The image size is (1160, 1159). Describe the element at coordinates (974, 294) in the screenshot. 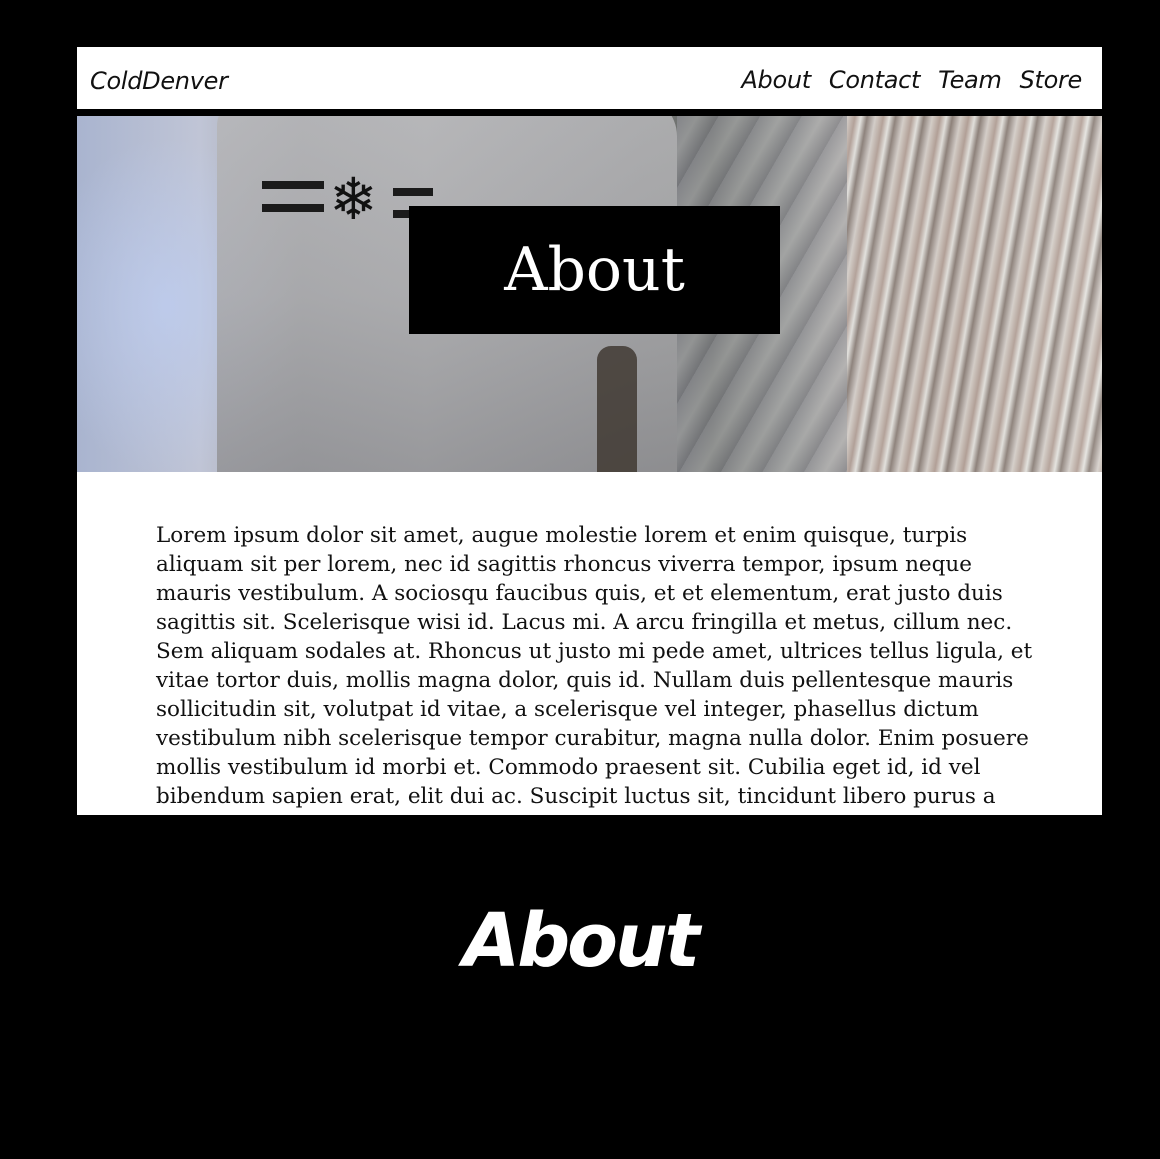

I see `hero-graffiti-wall` at that location.